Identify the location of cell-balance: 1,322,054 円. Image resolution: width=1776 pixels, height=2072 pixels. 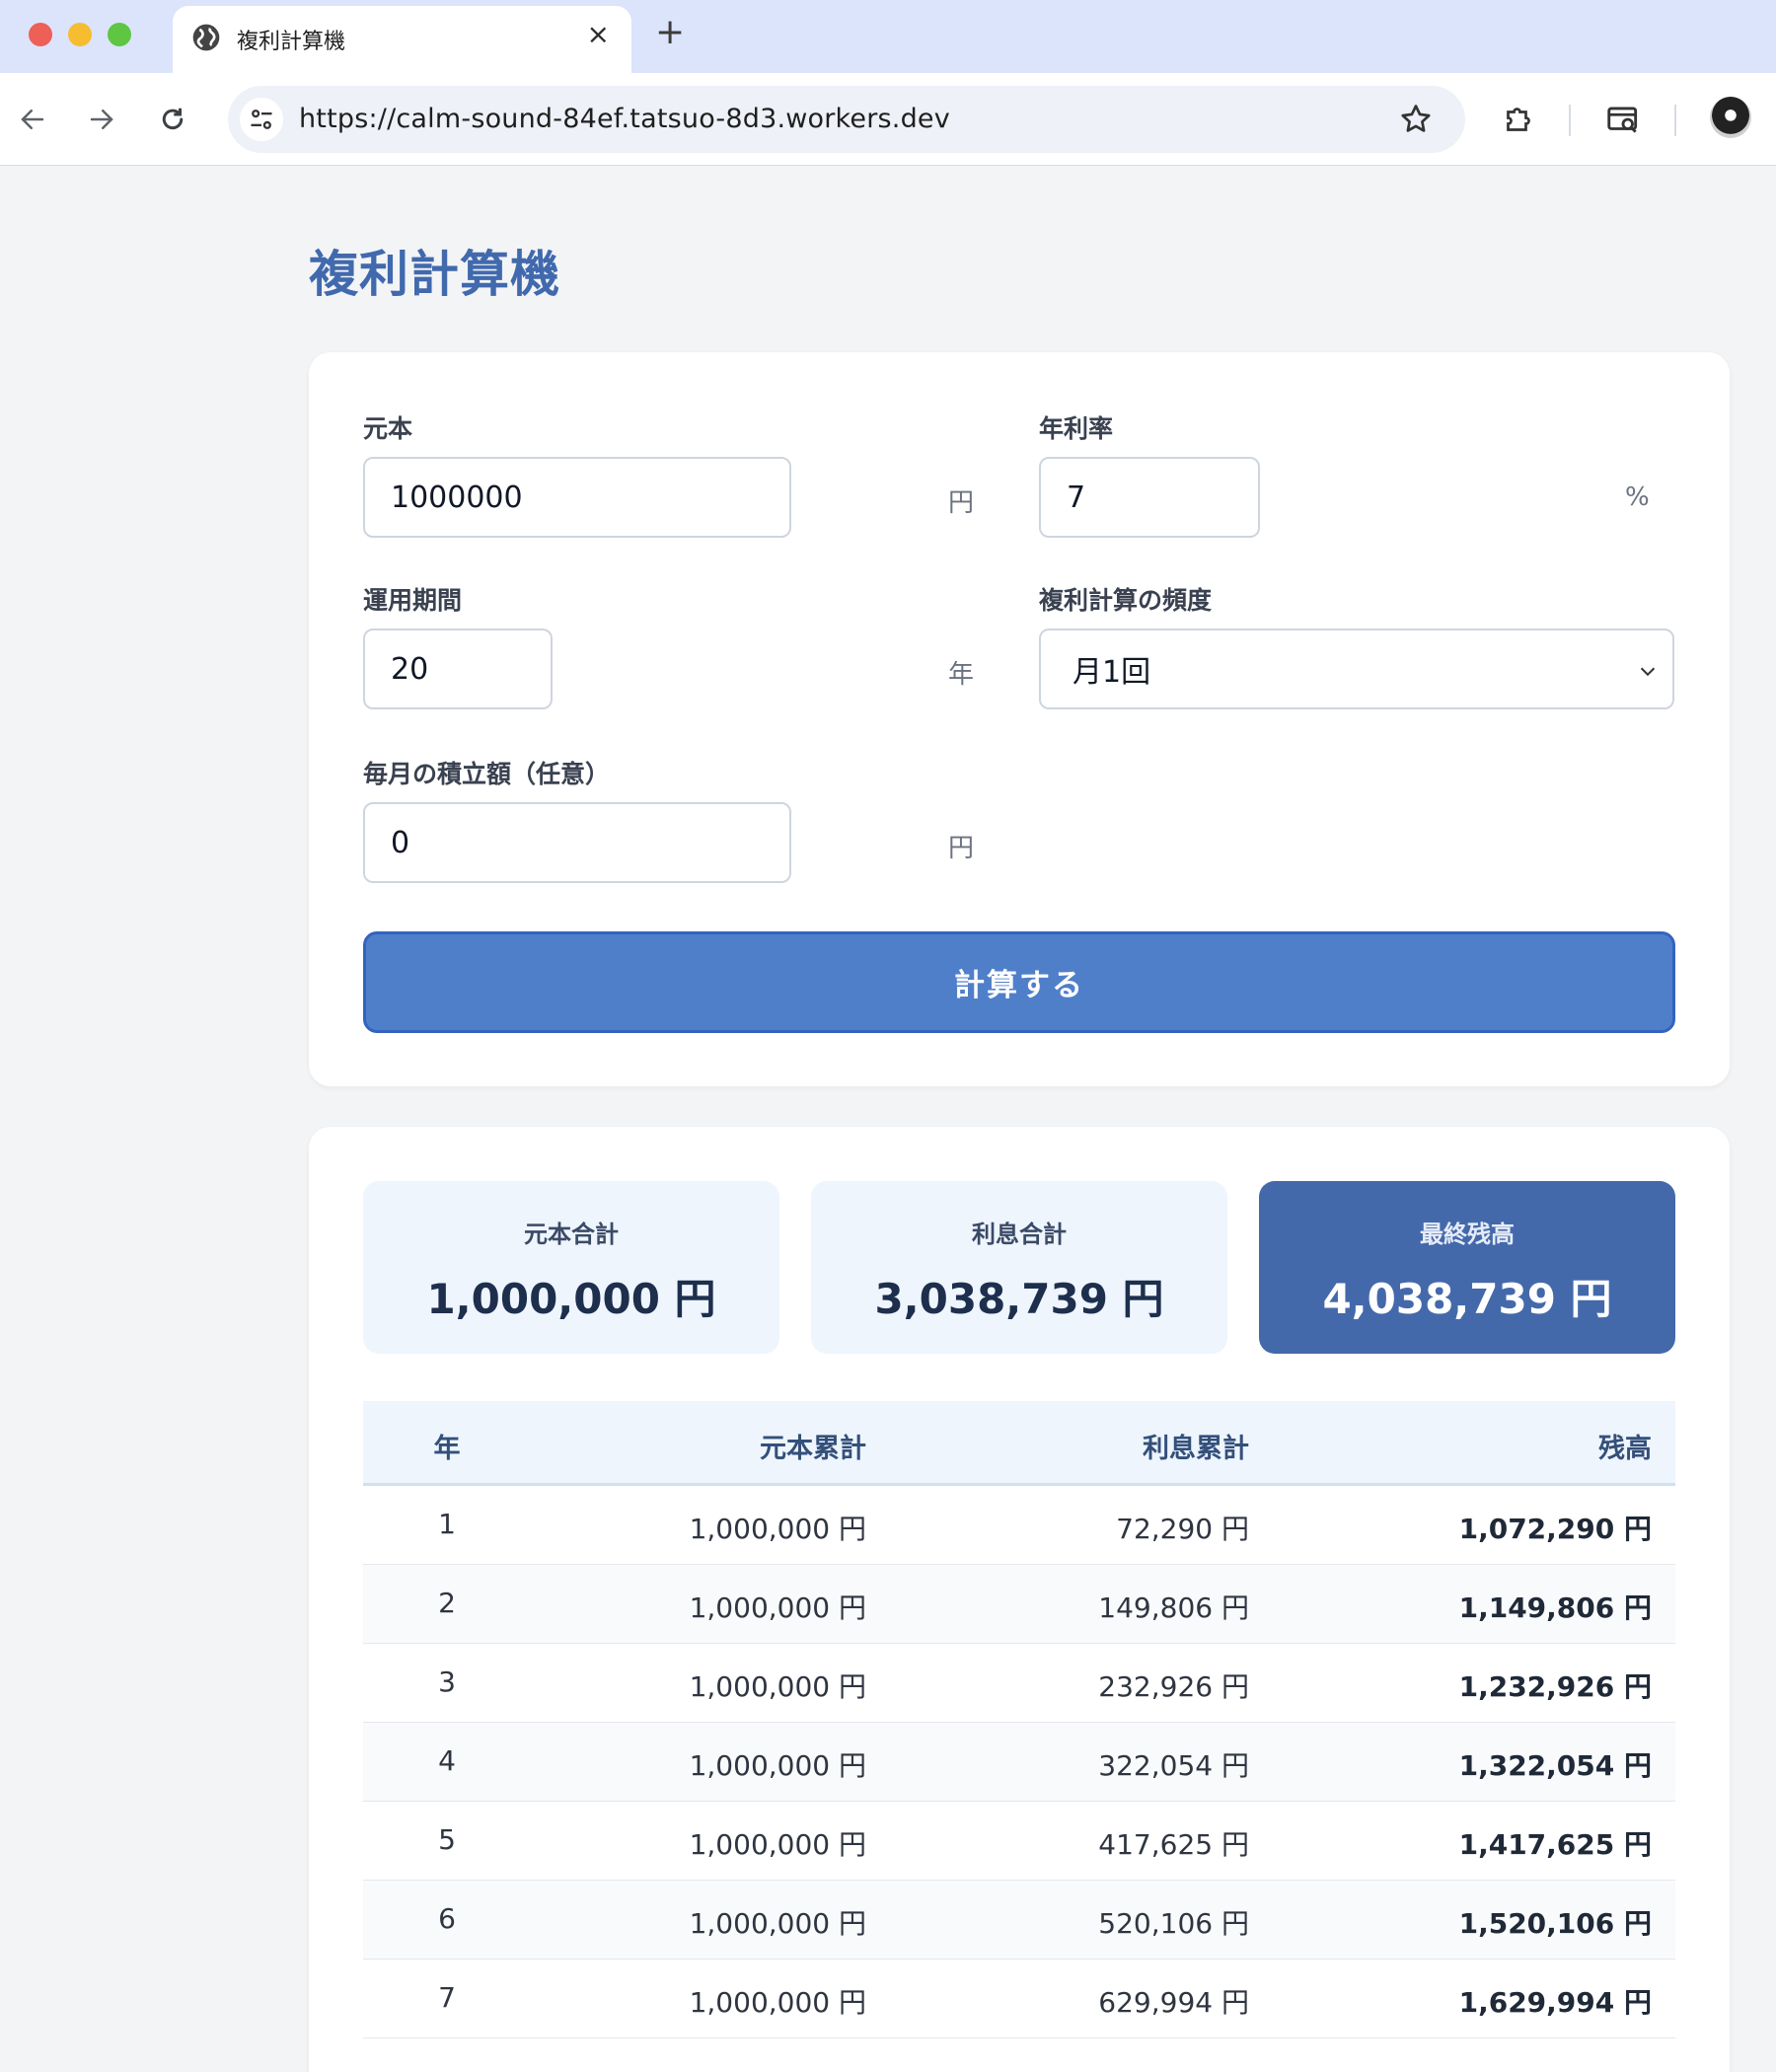
(1555, 1766).